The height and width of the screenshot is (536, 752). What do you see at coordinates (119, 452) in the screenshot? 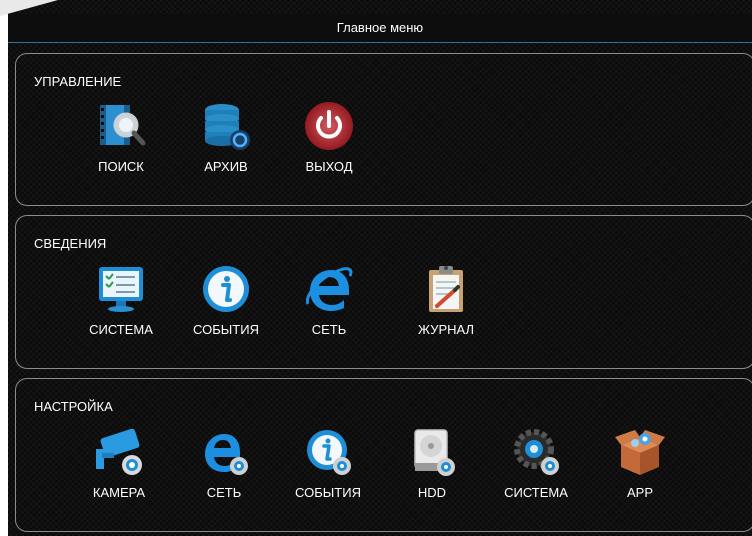
I see `camera-settings-icon` at bounding box center [119, 452].